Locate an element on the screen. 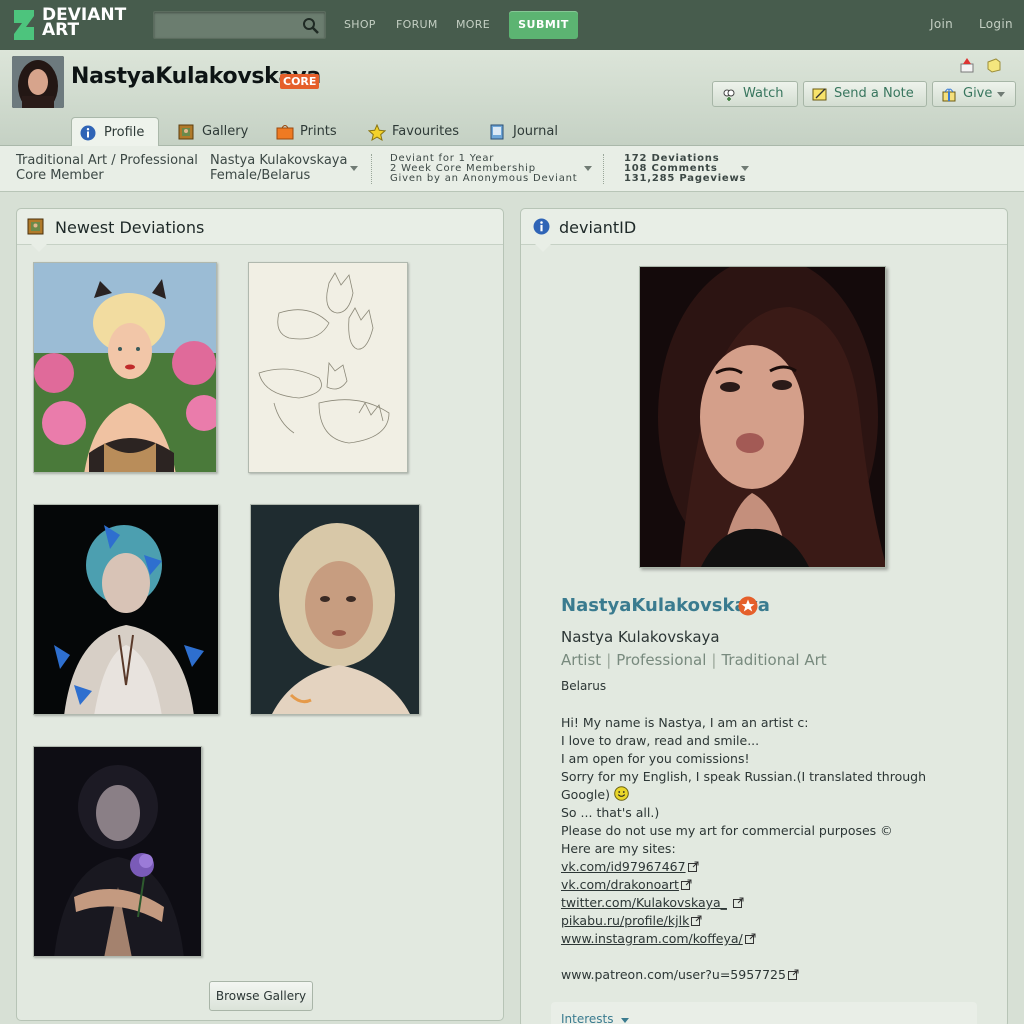 This screenshot has height=1024, width=1024. nav-shop-link: SHOP is located at coordinates (360, 24).